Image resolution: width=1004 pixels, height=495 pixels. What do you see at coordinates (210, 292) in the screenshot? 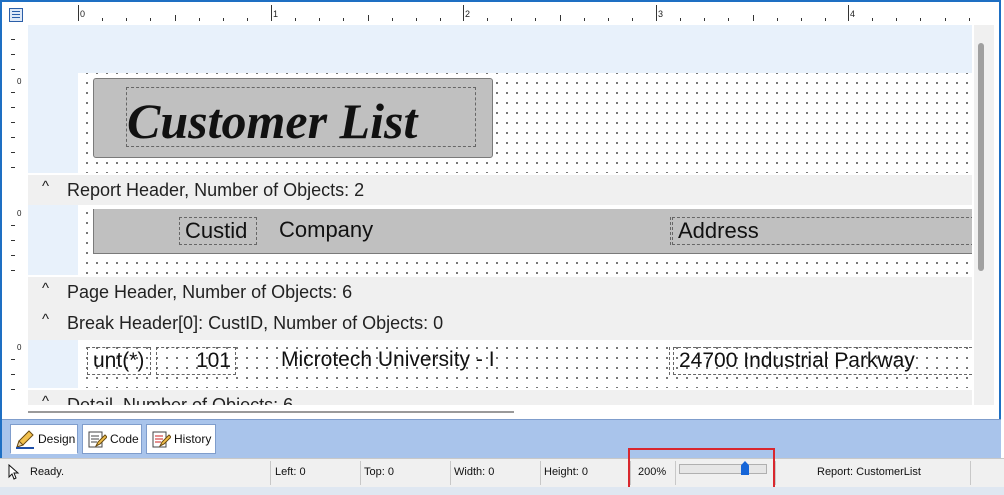
I see `page-header-label: Page Header, Number of Objects: 6` at bounding box center [210, 292].